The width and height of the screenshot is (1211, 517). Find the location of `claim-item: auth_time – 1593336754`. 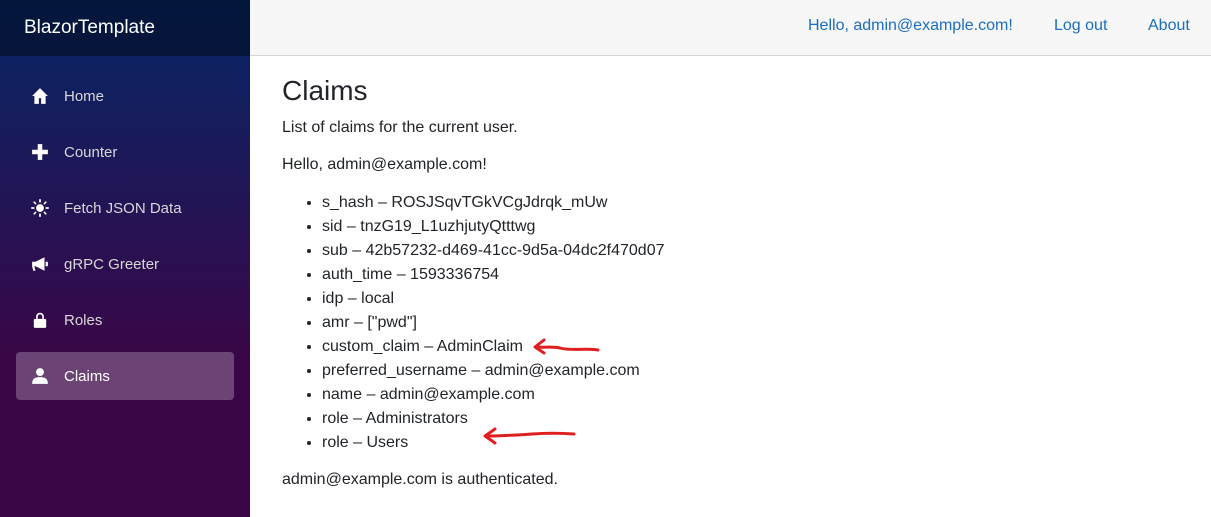

claim-item: auth_time – 1593336754 is located at coordinates (752, 275).